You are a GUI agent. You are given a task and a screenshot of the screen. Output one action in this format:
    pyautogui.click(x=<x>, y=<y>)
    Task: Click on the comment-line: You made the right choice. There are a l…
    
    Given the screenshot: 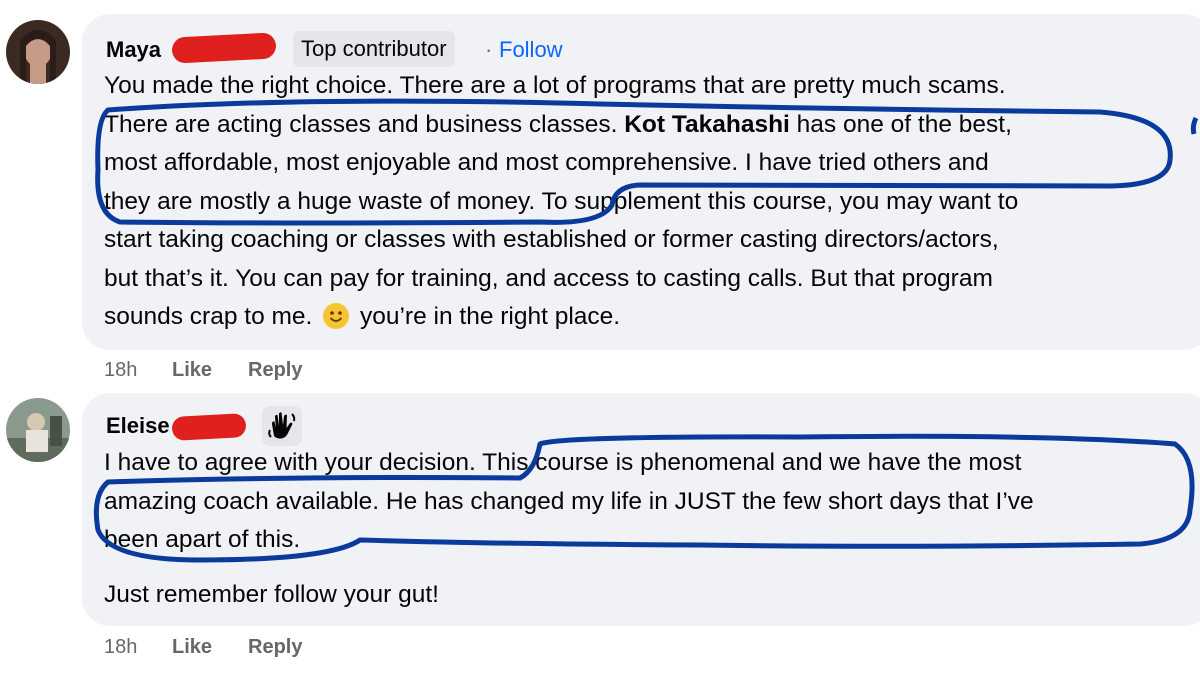 What is the action you would take?
    pyautogui.click(x=555, y=85)
    